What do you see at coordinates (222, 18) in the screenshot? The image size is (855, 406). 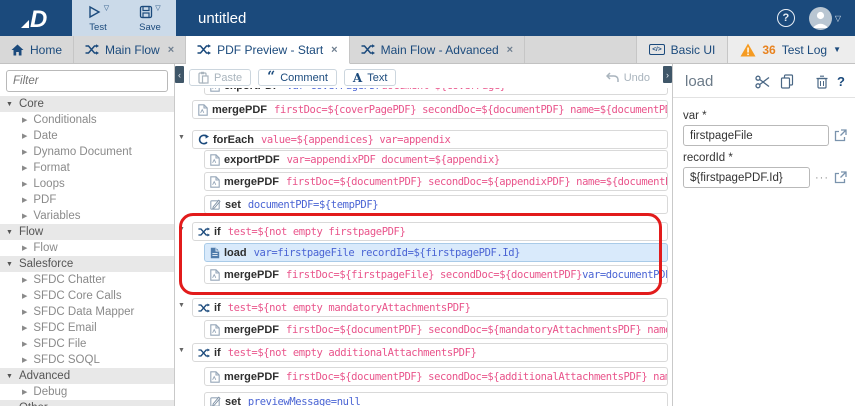 I see `document-title: untitled` at bounding box center [222, 18].